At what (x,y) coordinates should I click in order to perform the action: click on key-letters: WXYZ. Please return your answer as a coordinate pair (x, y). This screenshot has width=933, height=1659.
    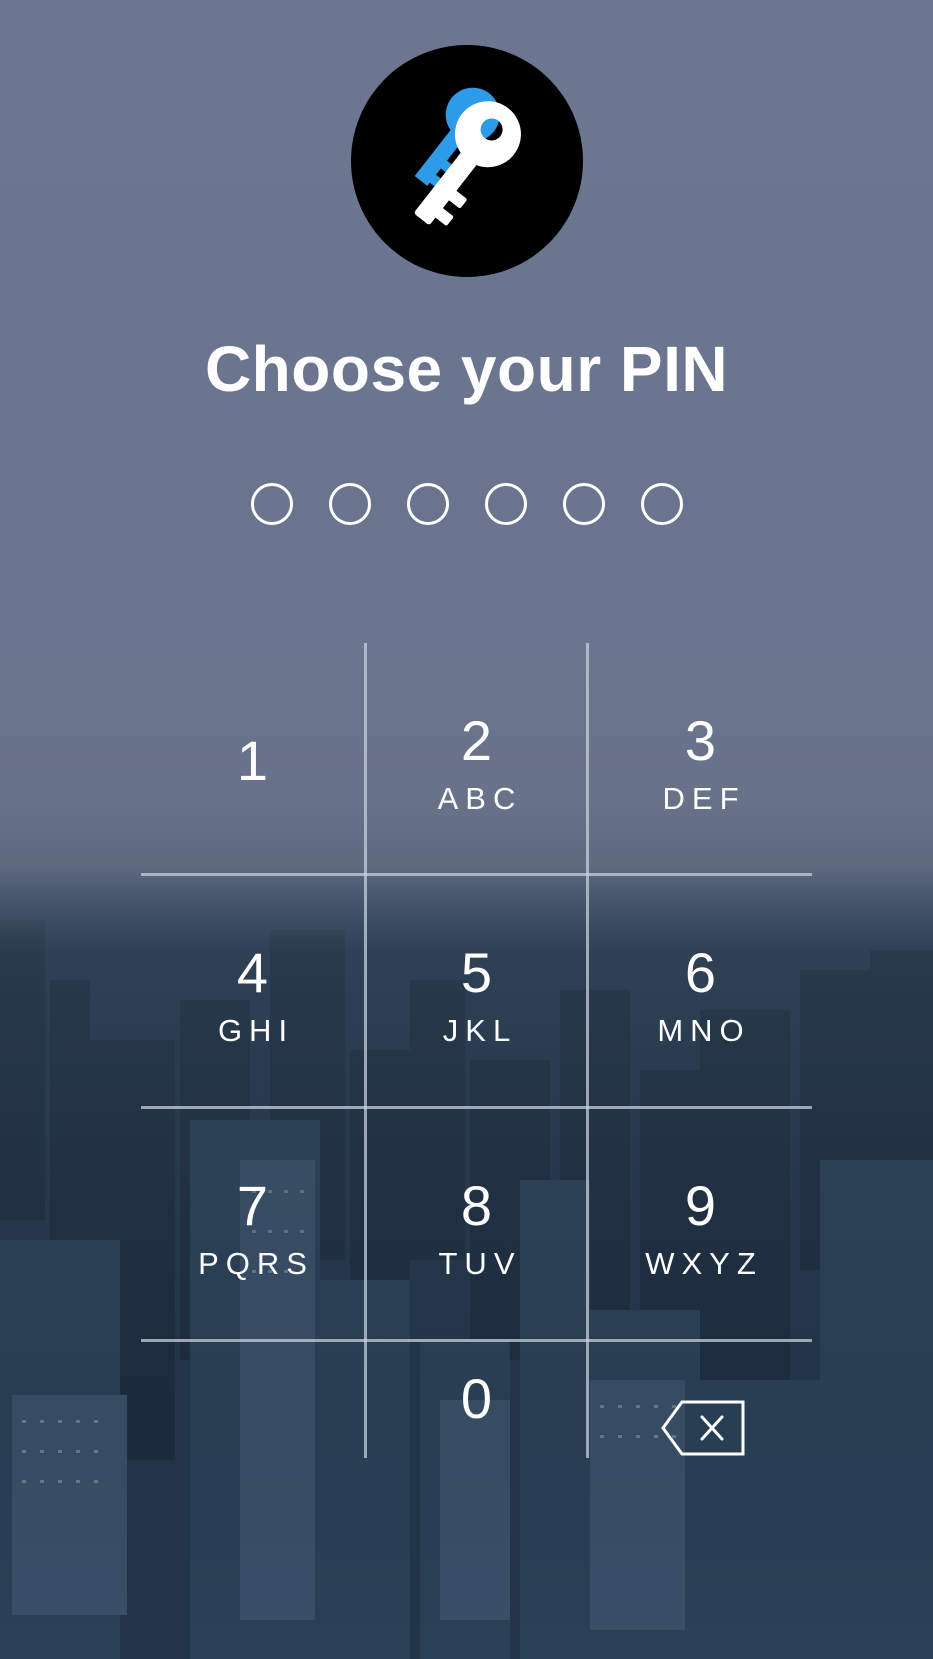
    Looking at the image, I should click on (704, 1263).